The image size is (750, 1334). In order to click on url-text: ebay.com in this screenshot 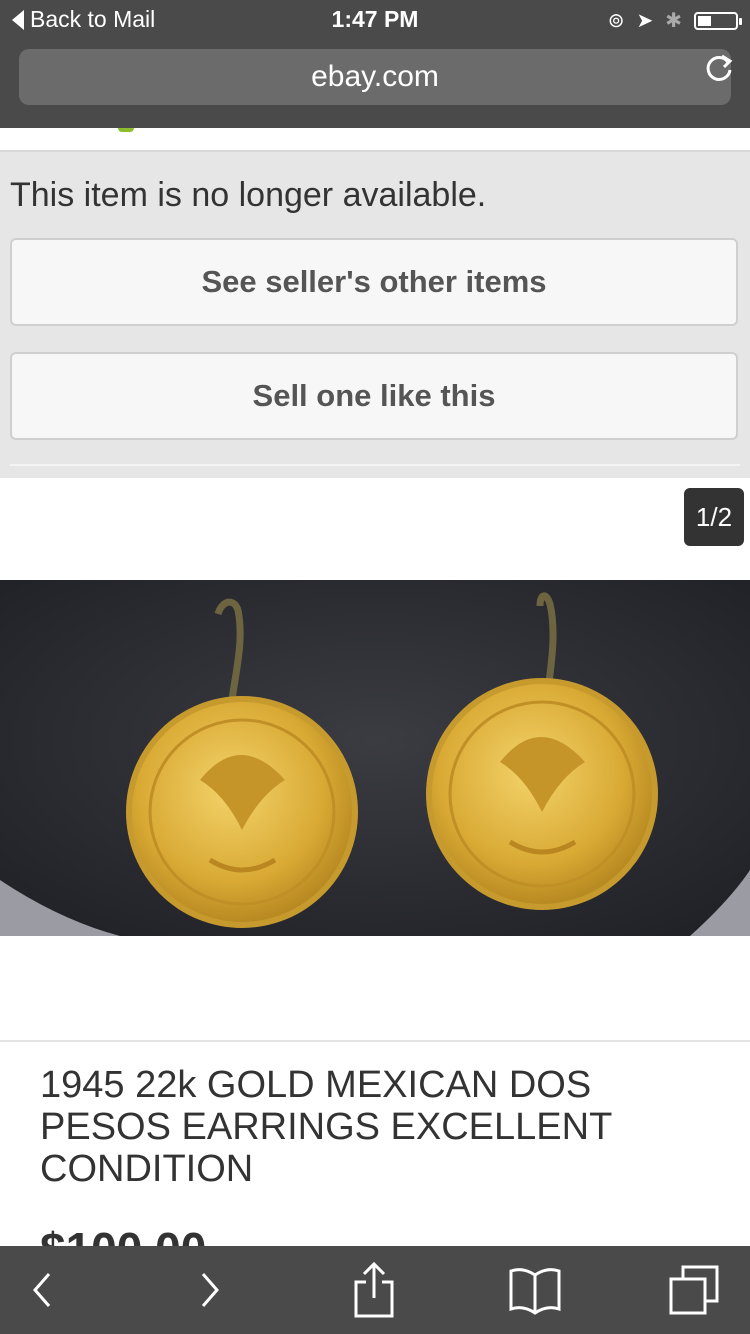, I will do `click(375, 76)`.